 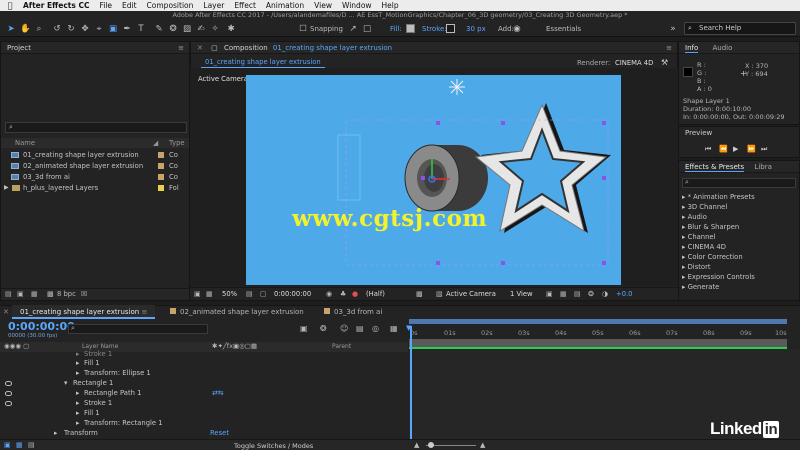 What do you see at coordinates (343, 294) in the screenshot?
I see `show-snapshot-icon: ♣` at bounding box center [343, 294].